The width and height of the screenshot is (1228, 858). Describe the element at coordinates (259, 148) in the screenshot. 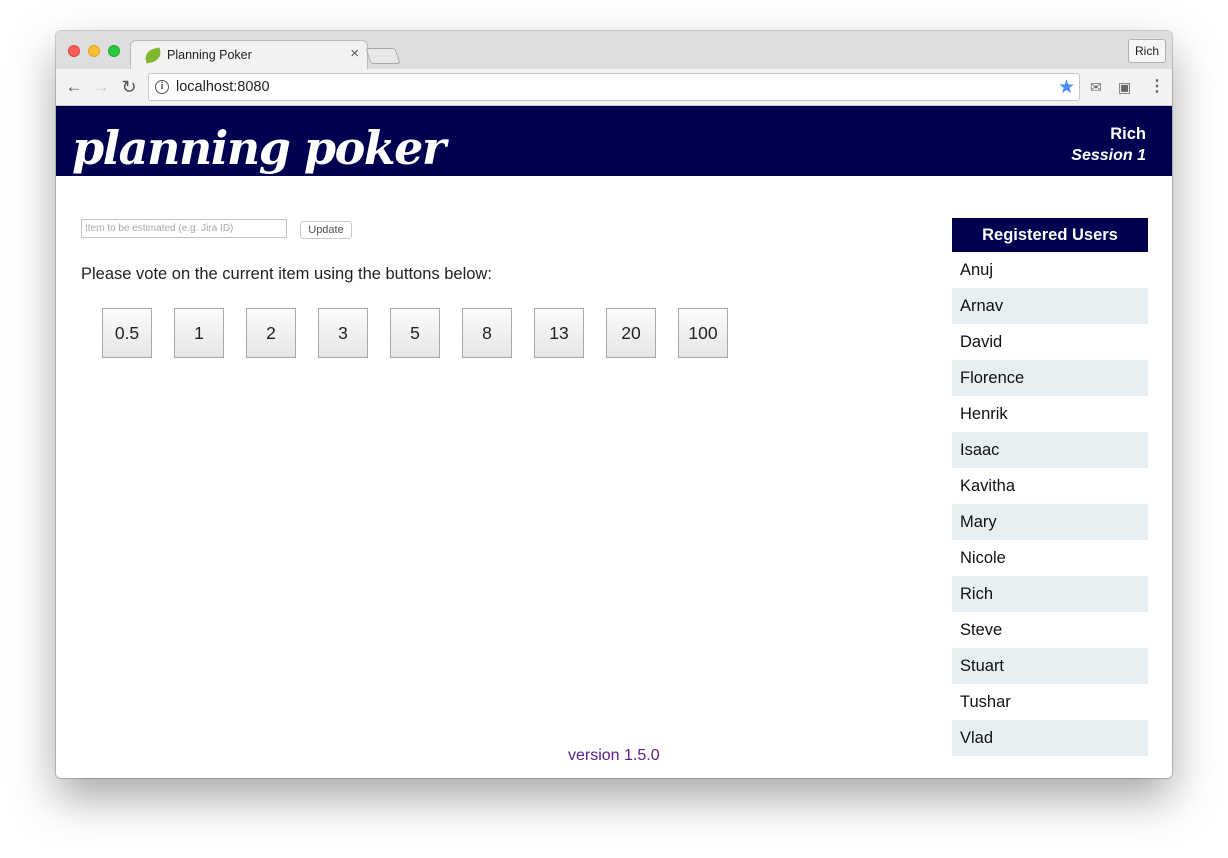

I see `brand-logo: planning poker` at that location.